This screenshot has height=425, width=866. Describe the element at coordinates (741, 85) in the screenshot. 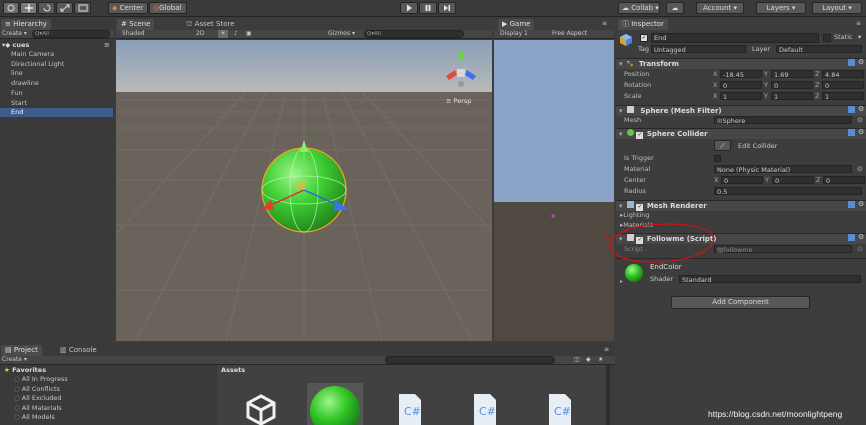

I see `rotation-x-field: 0` at that location.